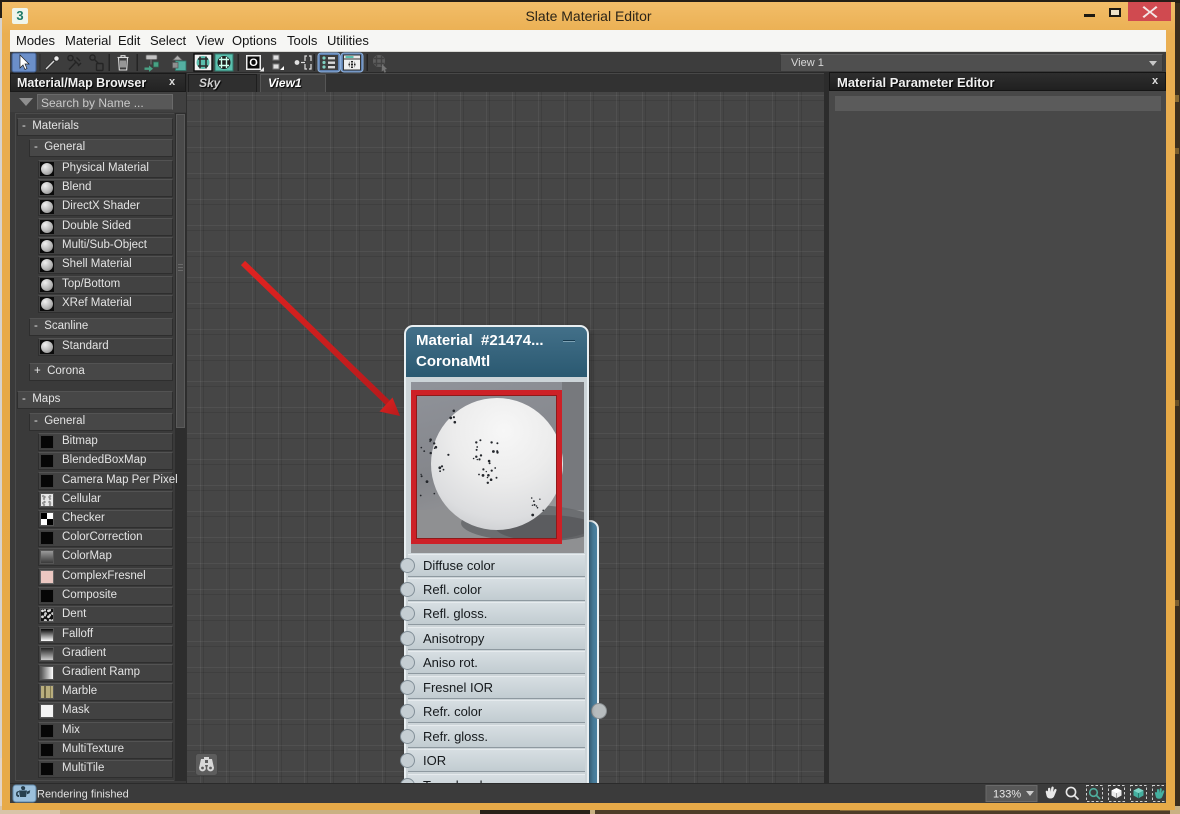  Describe the element at coordinates (253, 63) in the screenshot. I see `svg-text: O` at that location.